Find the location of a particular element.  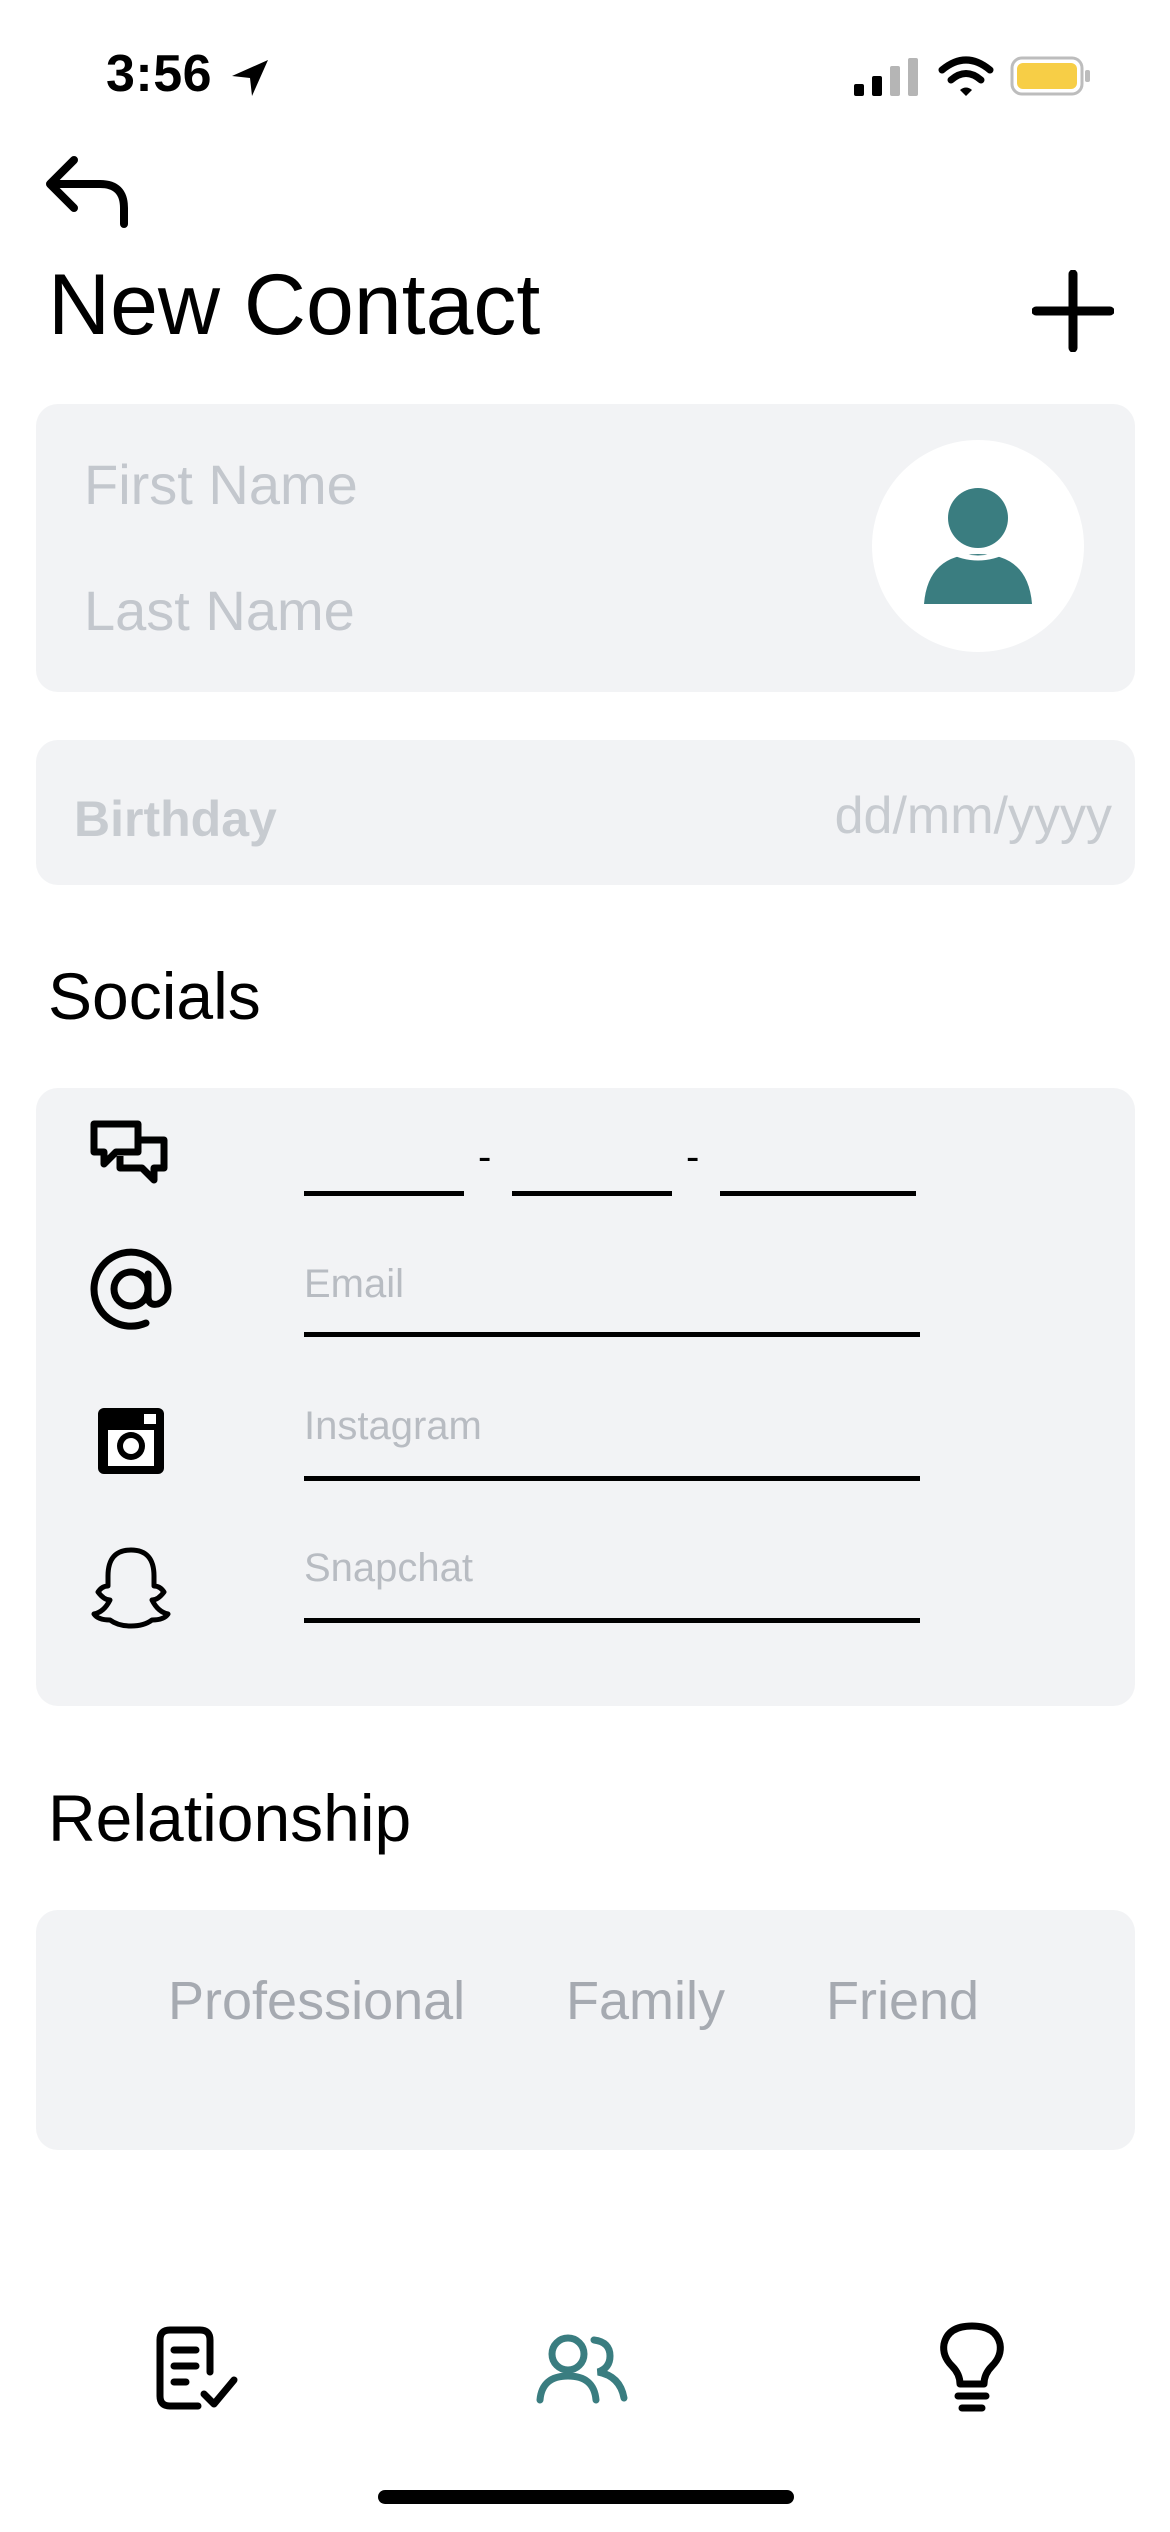

first-name-input: First Name is located at coordinates (221, 484).